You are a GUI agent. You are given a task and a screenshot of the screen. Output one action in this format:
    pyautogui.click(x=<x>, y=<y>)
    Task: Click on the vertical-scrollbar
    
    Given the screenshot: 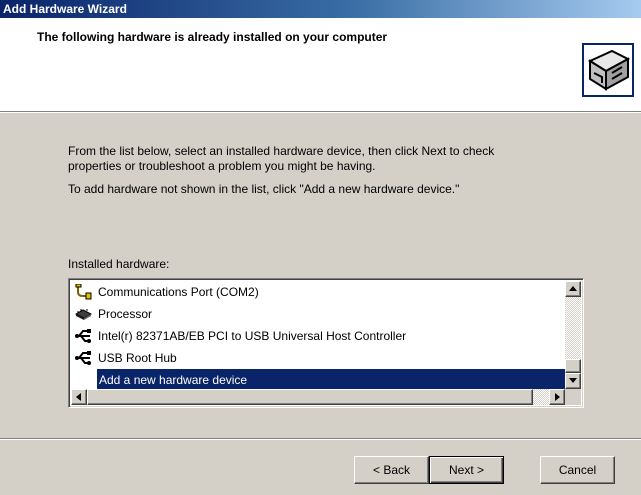 What is the action you would take?
    pyautogui.click(x=573, y=335)
    